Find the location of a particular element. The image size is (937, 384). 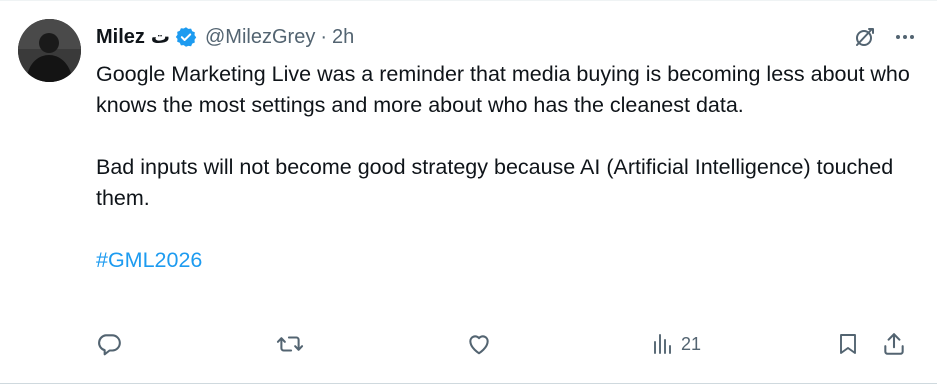

share-icon is located at coordinates (894, 344).